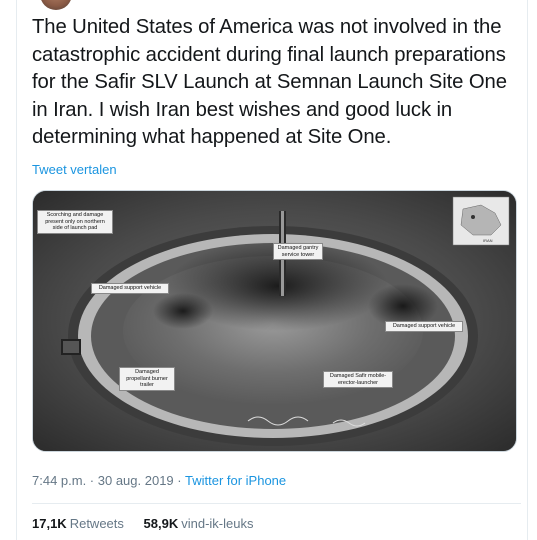 The height and width of the screenshot is (540, 537). Describe the element at coordinates (358, 379) in the screenshot. I see `annotation-erector-launcher: Damaged Safir mobile-erector-launcher` at that location.